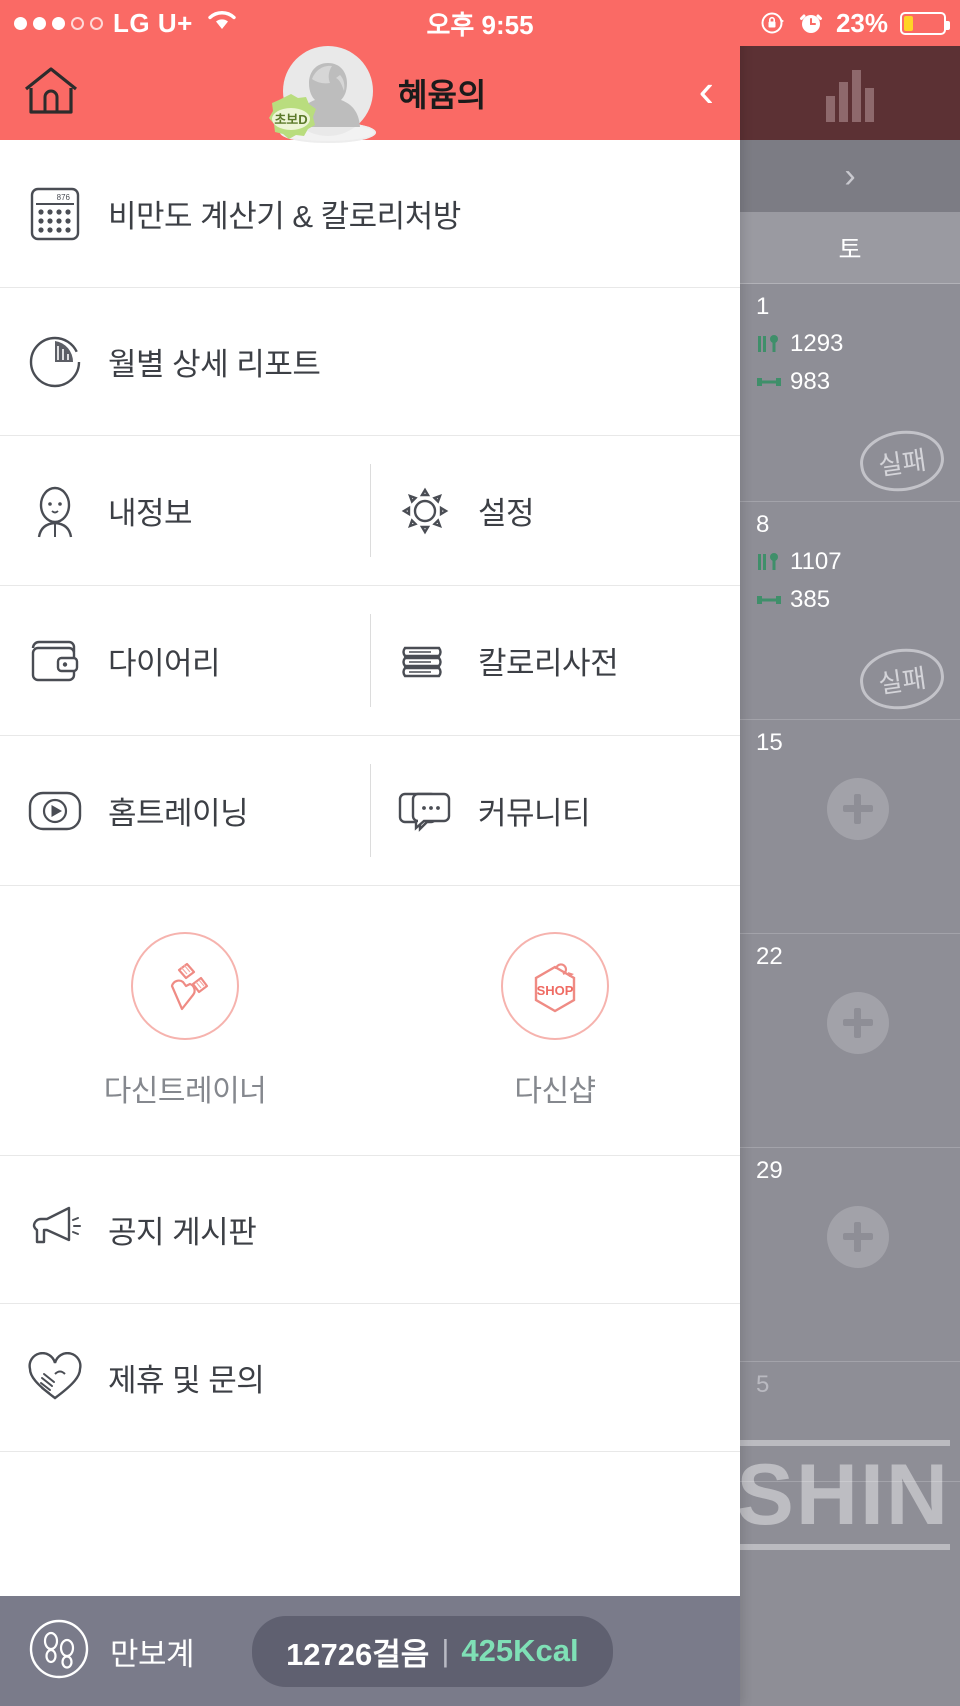 This screenshot has width=960, height=1706. Describe the element at coordinates (164, 663) in the screenshot. I see `menu-item-label: 다이어리` at that location.